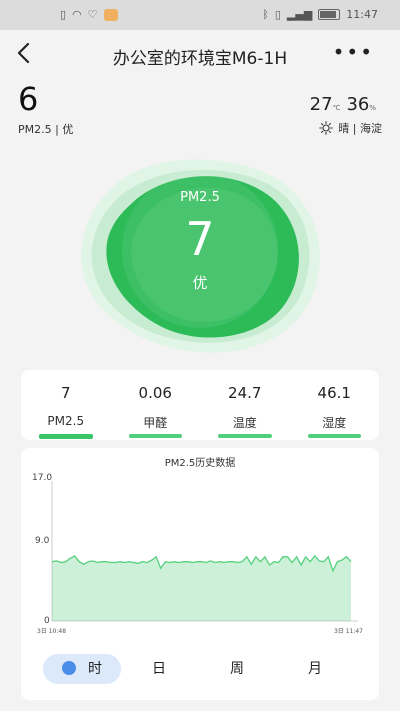 The image size is (400, 711). Describe the element at coordinates (95, 669) in the screenshot. I see `tab-label: 时` at that location.